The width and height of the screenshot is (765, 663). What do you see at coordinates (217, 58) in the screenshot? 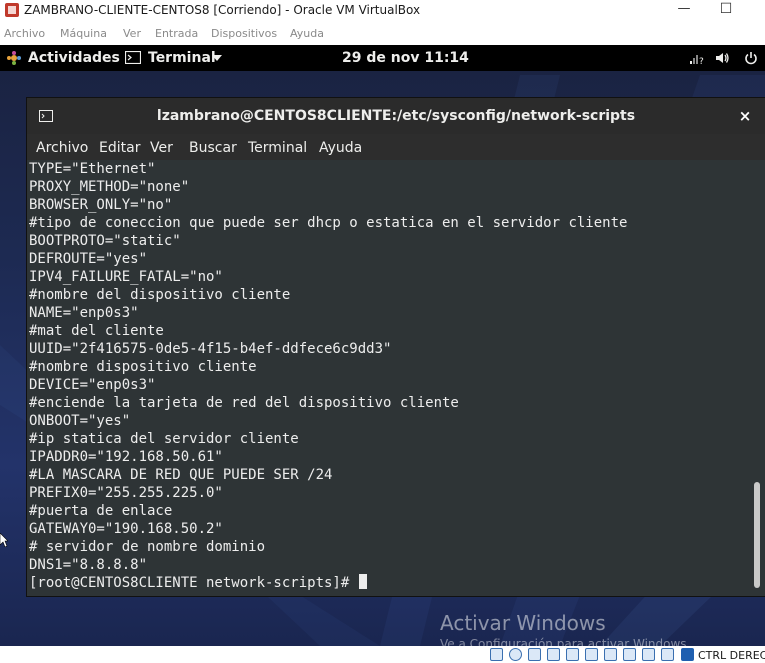
I see `chevron-down-icon` at bounding box center [217, 58].